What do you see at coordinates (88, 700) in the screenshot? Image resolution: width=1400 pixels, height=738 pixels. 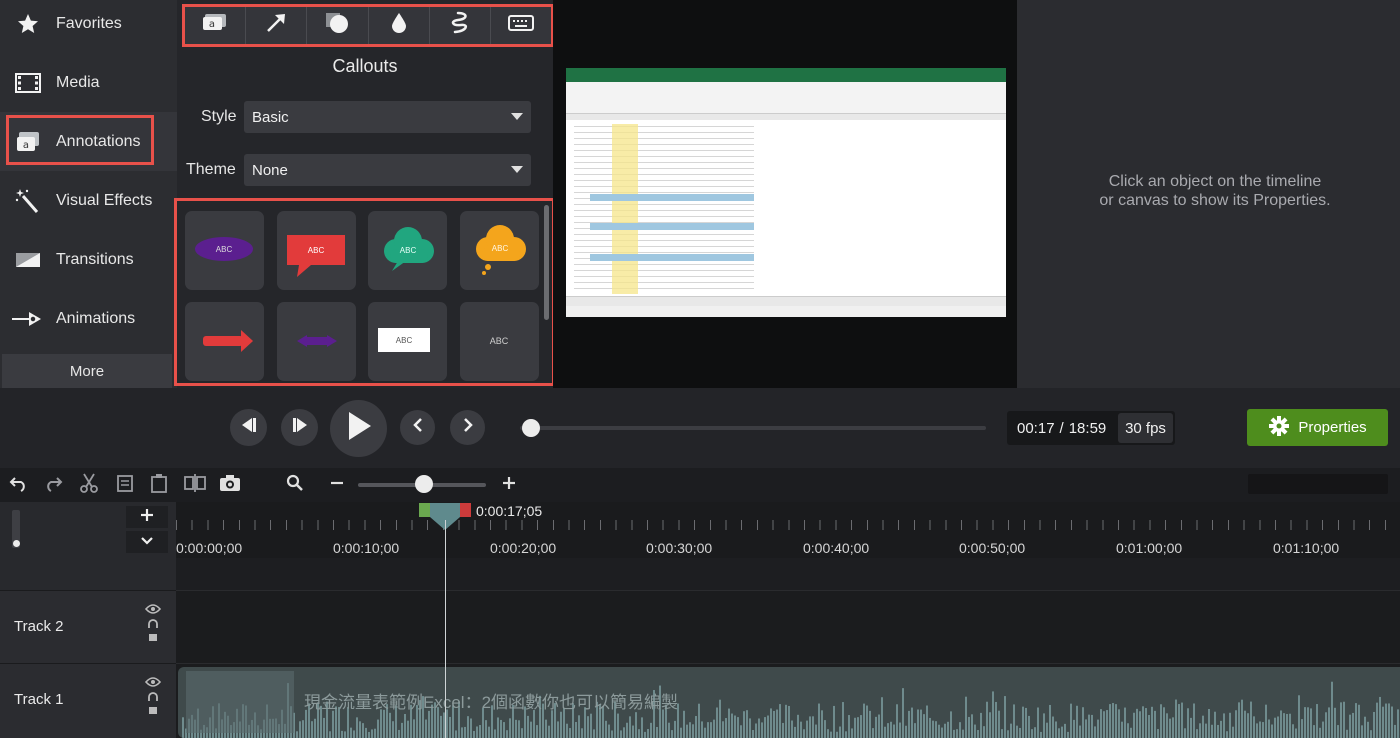 I see `track-header-track-1: Track 1` at bounding box center [88, 700].